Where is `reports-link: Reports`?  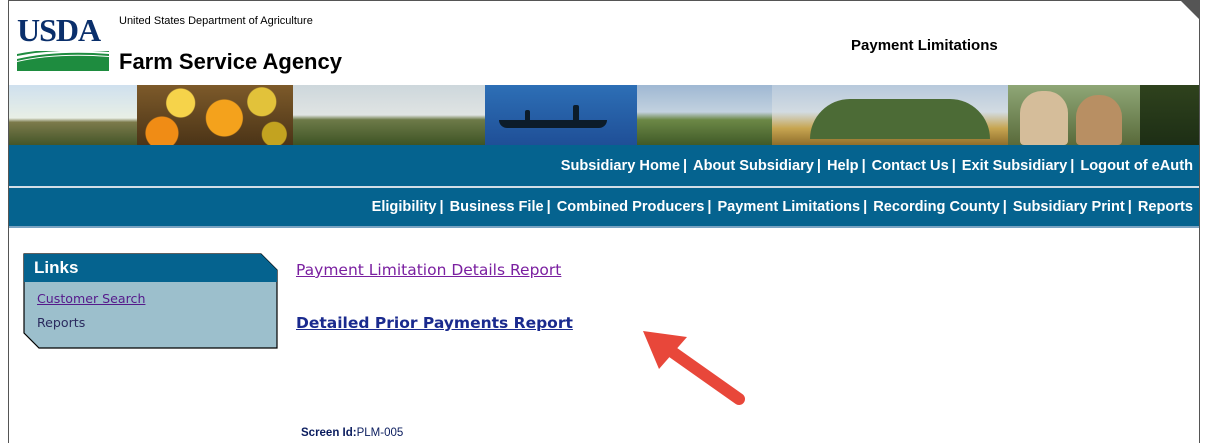
reports-link: Reports is located at coordinates (61, 322).